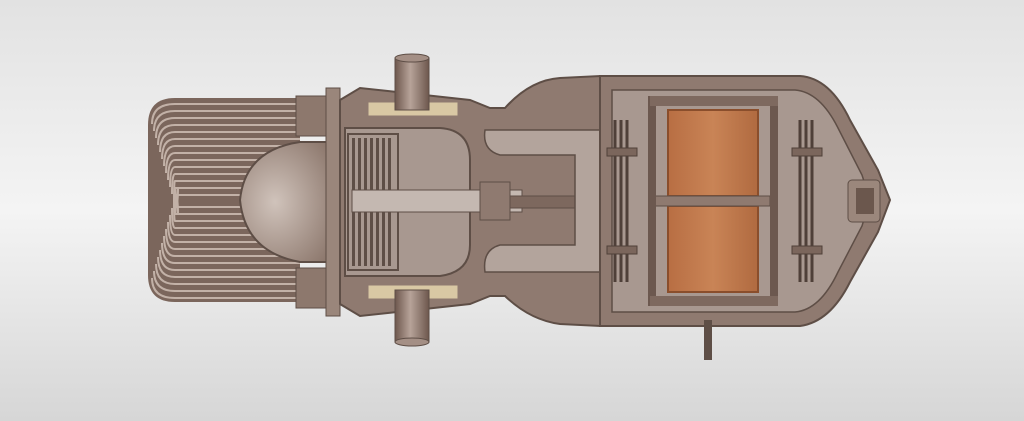 The width and height of the screenshot is (1024, 421). Describe the element at coordinates (710, 201) in the screenshot. I see `motor-coil` at that location.